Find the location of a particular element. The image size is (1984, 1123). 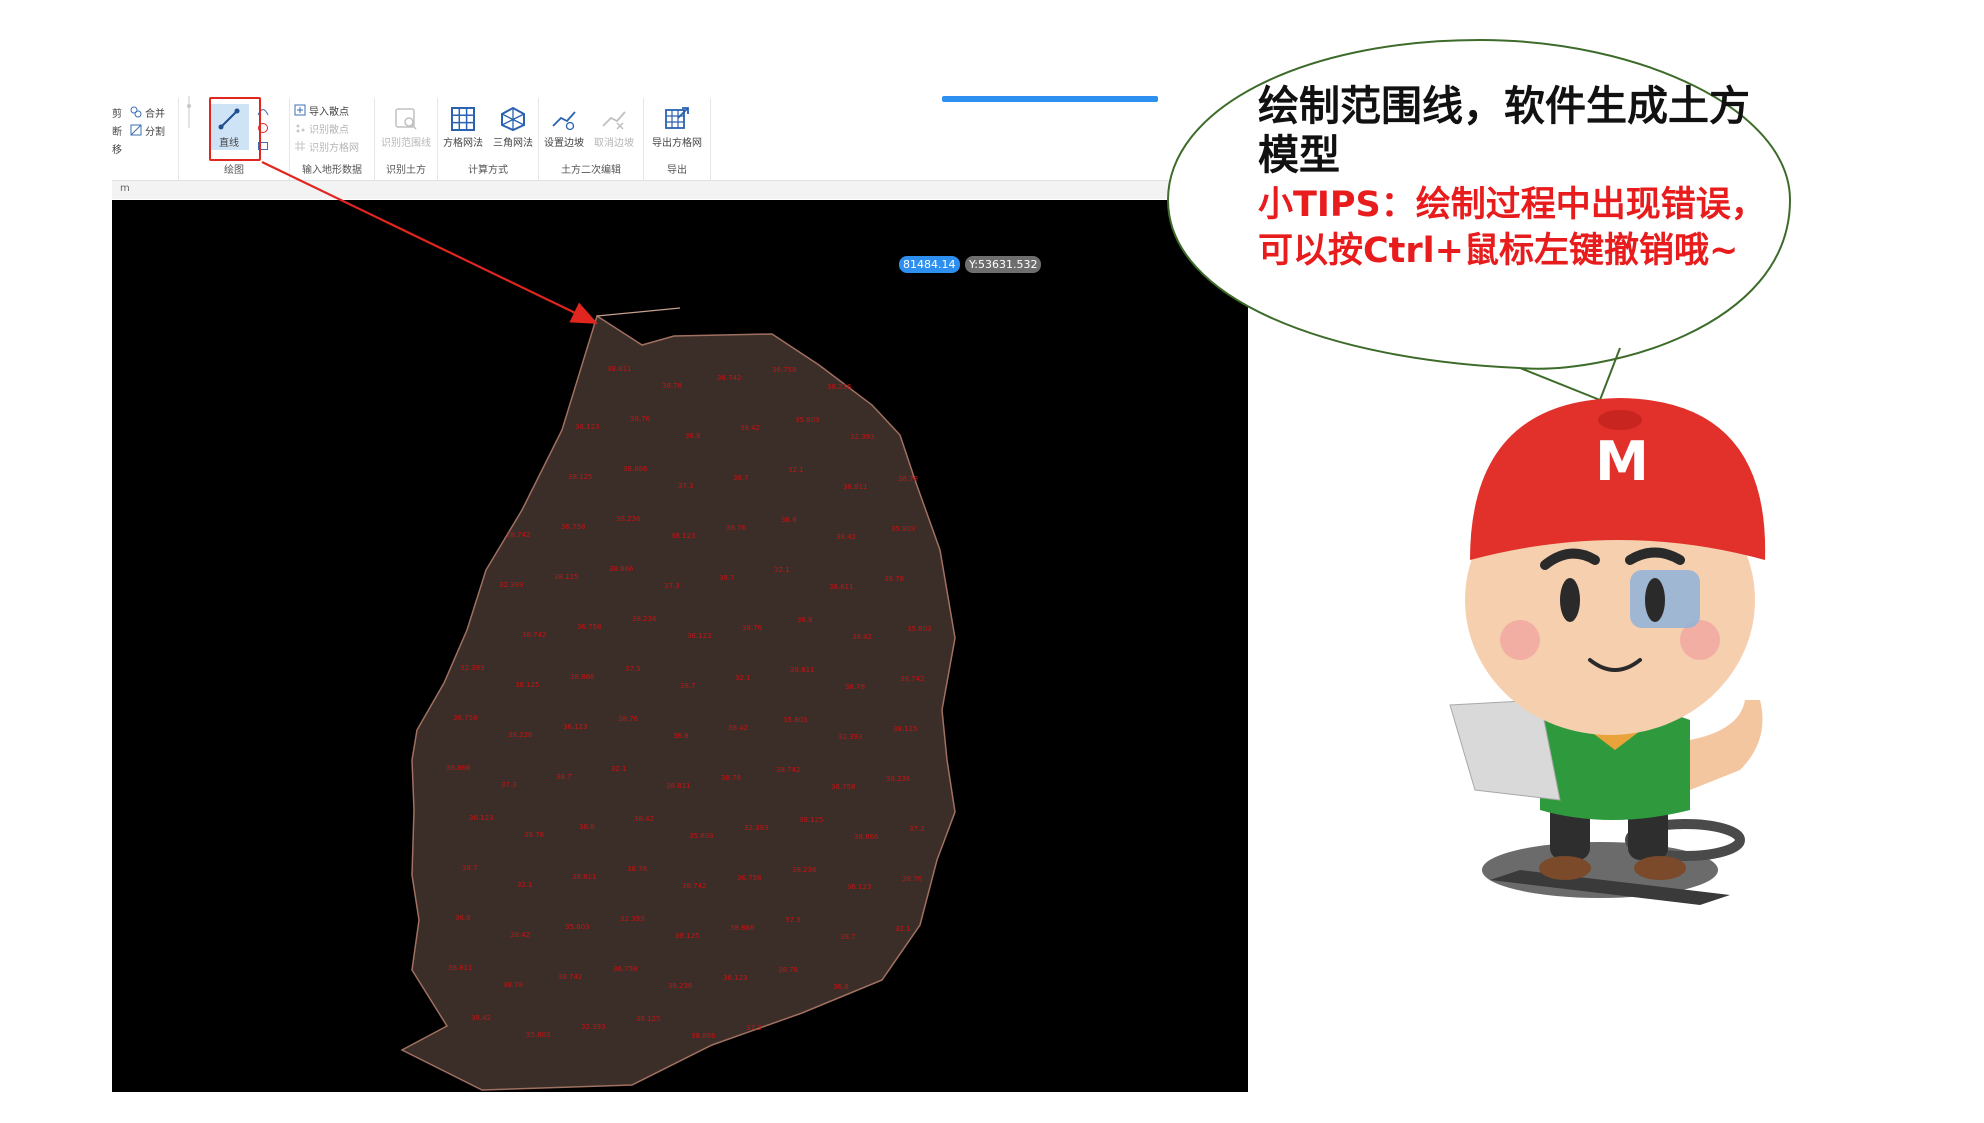

cap-letter: M is located at coordinates (1622, 461).